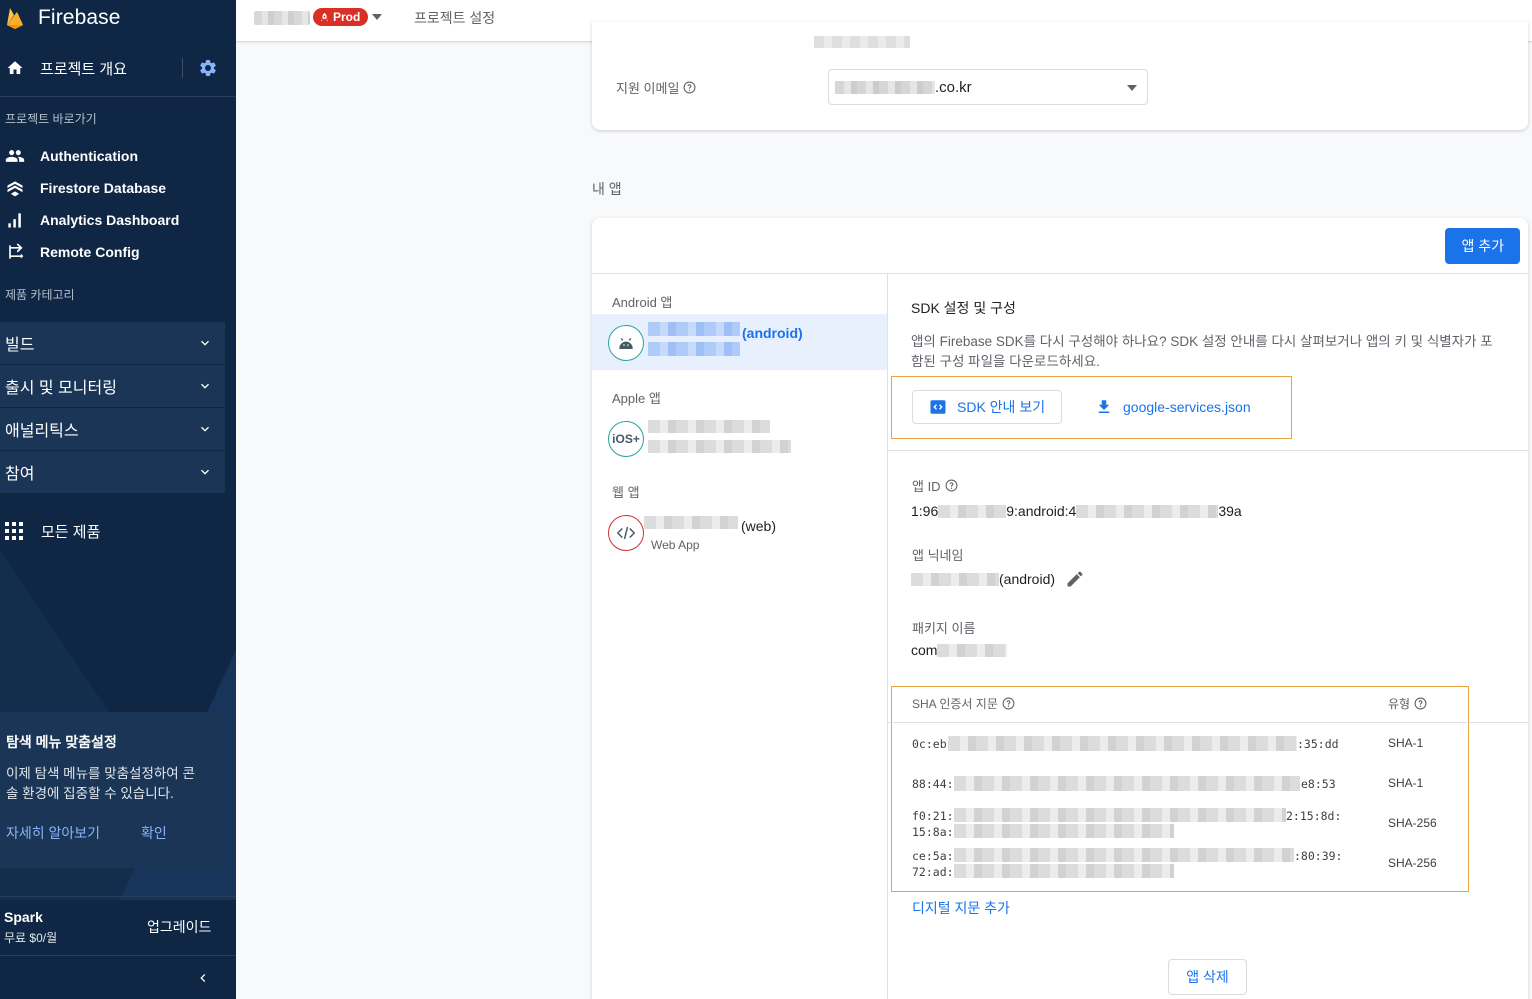  Describe the element at coordinates (938, 555) in the screenshot. I see `app-nickname-label: 앱 닉네임` at that location.